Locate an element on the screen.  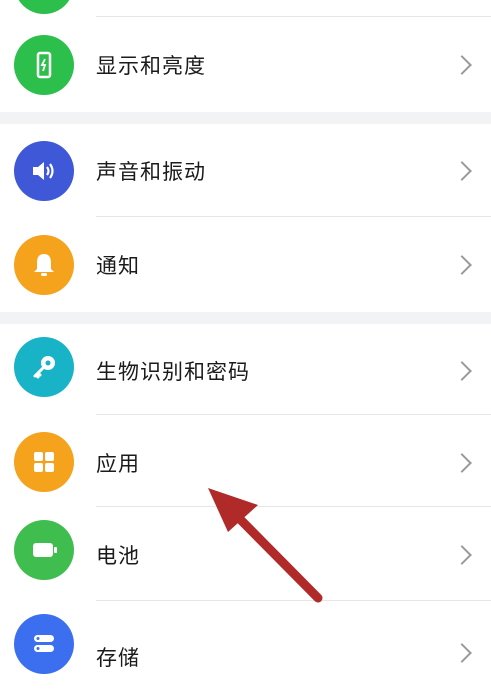
bell-icon is located at coordinates (44, 265).